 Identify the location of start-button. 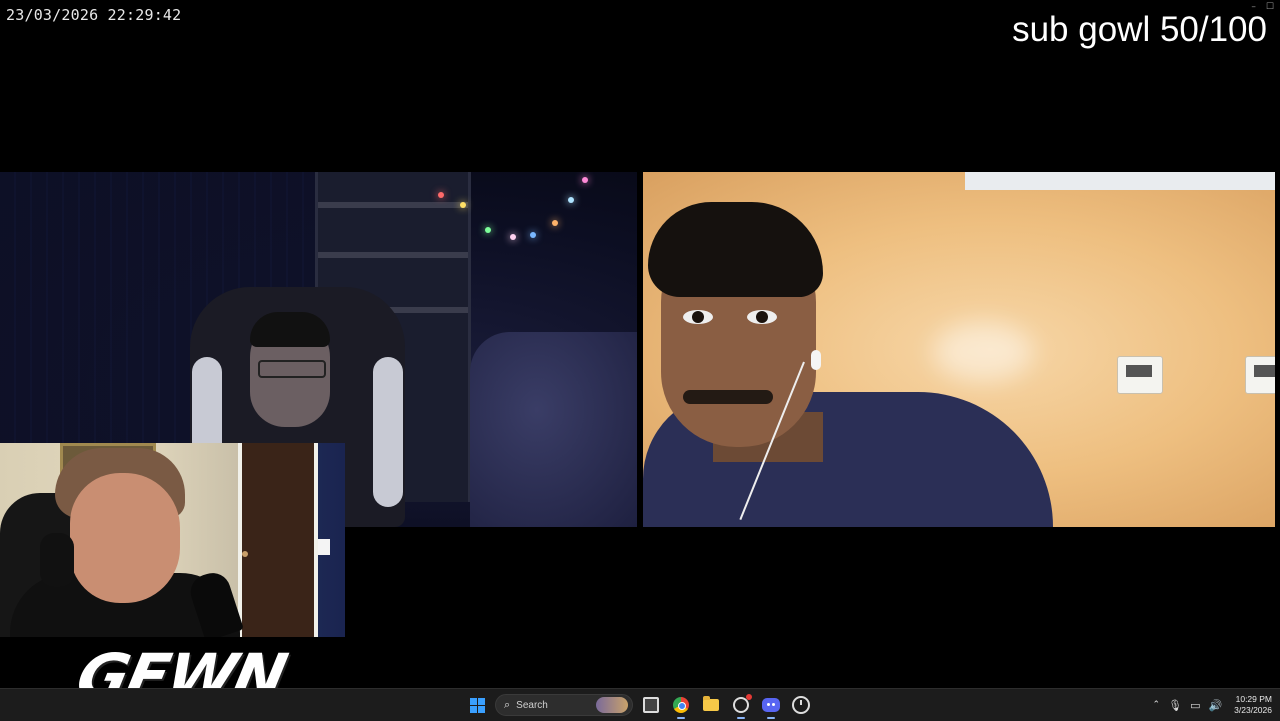
(477, 705).